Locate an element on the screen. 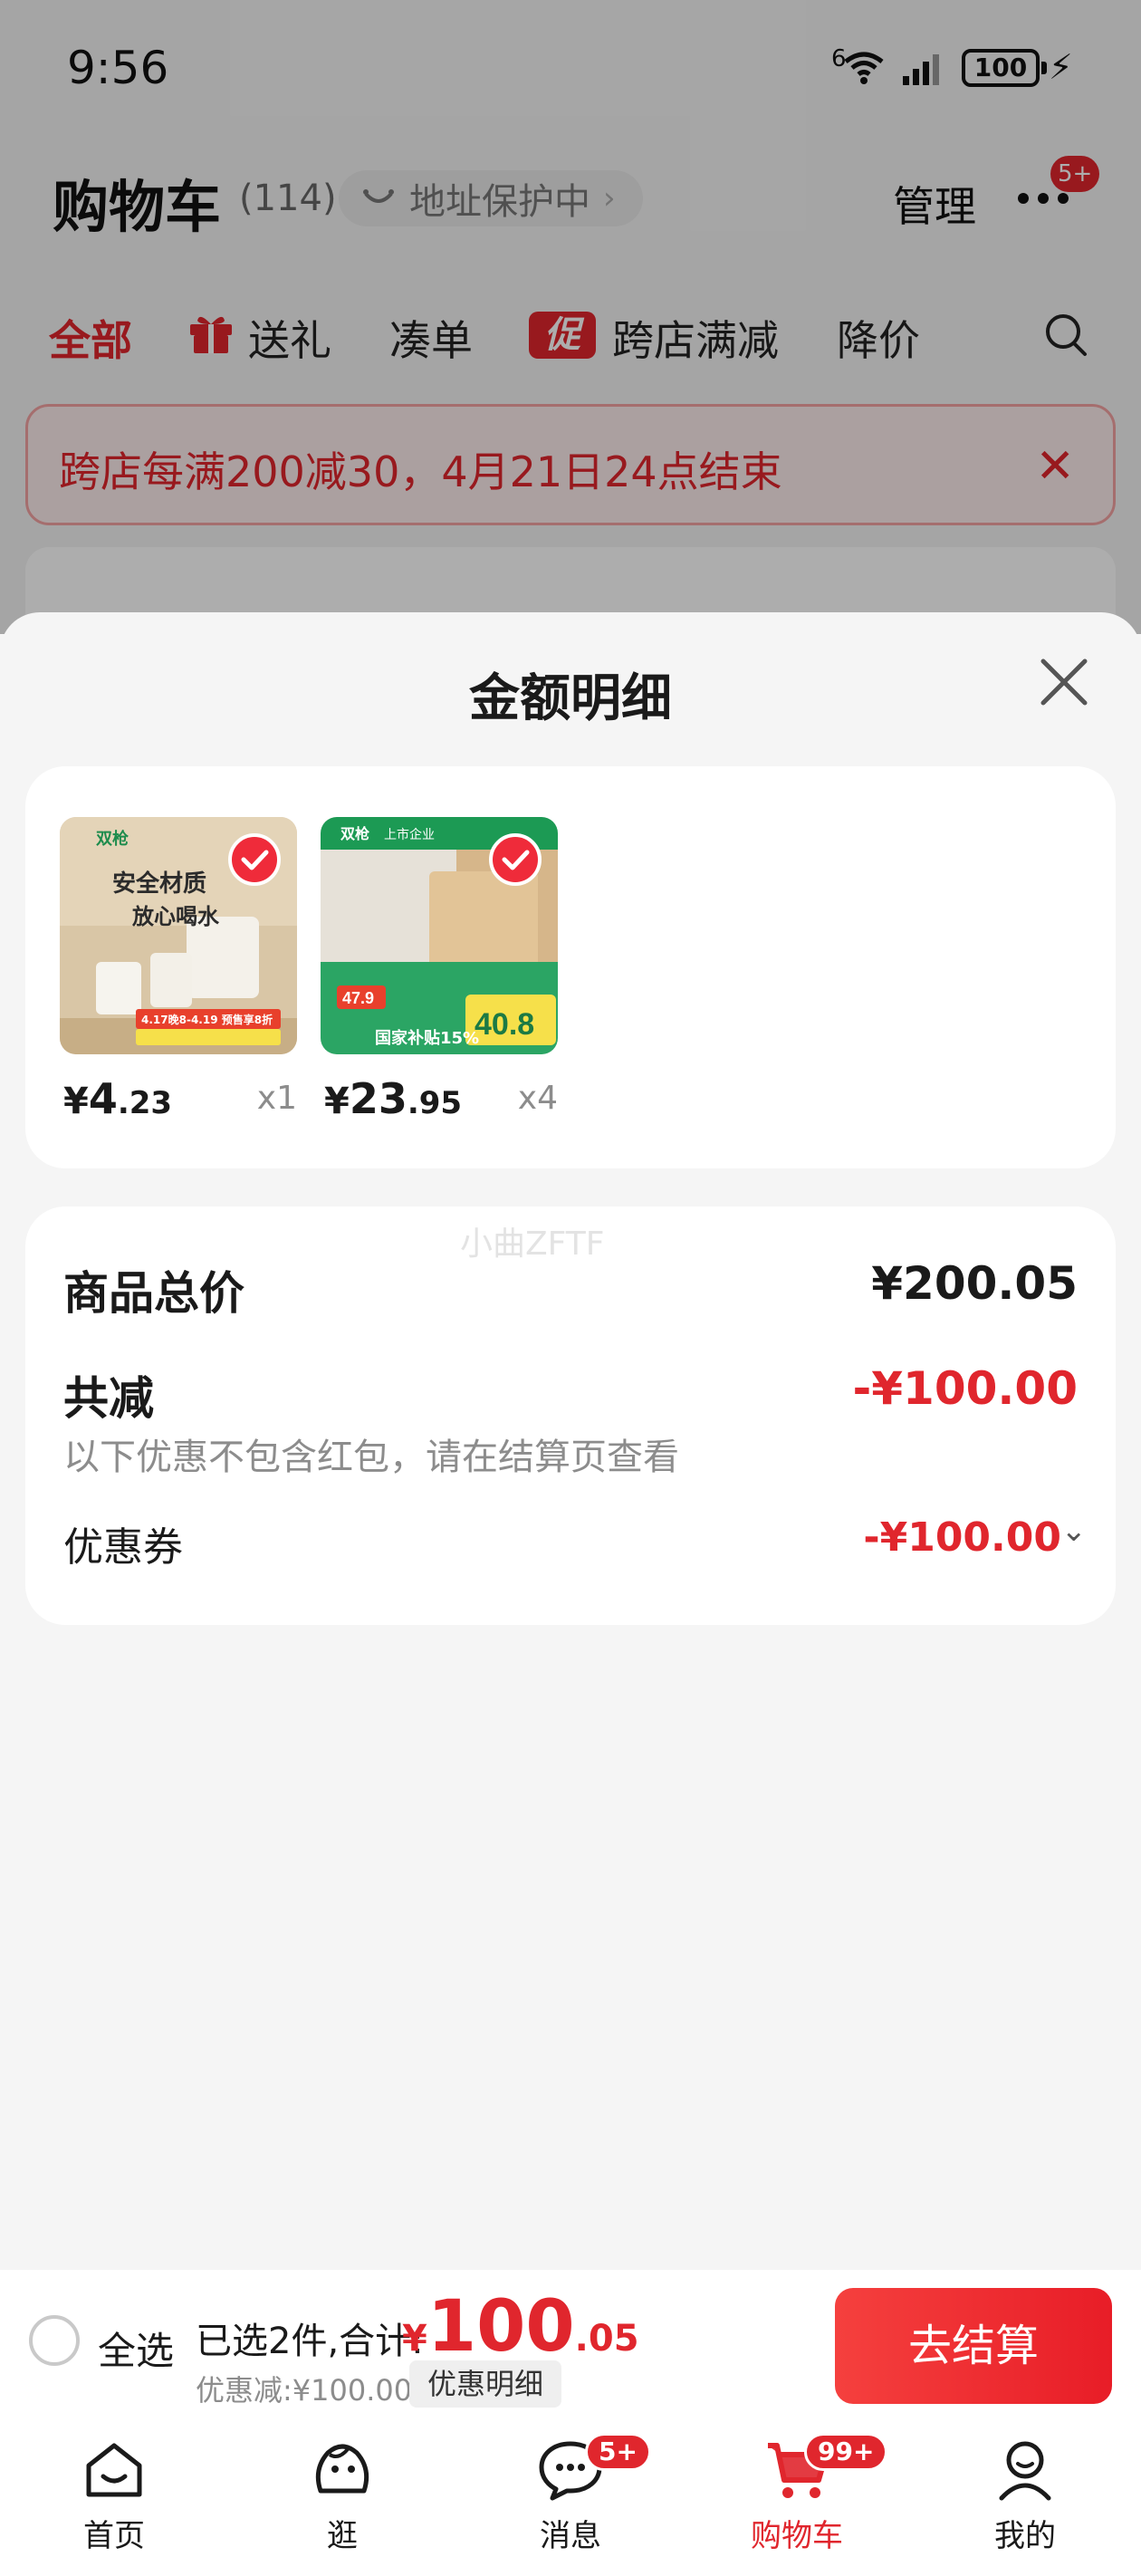 Image resolution: width=1141 pixels, height=2576 pixels. bottom-nav: 首页 逛 消息 5+ 购物车 99+ 我的 is located at coordinates (570, 2499).